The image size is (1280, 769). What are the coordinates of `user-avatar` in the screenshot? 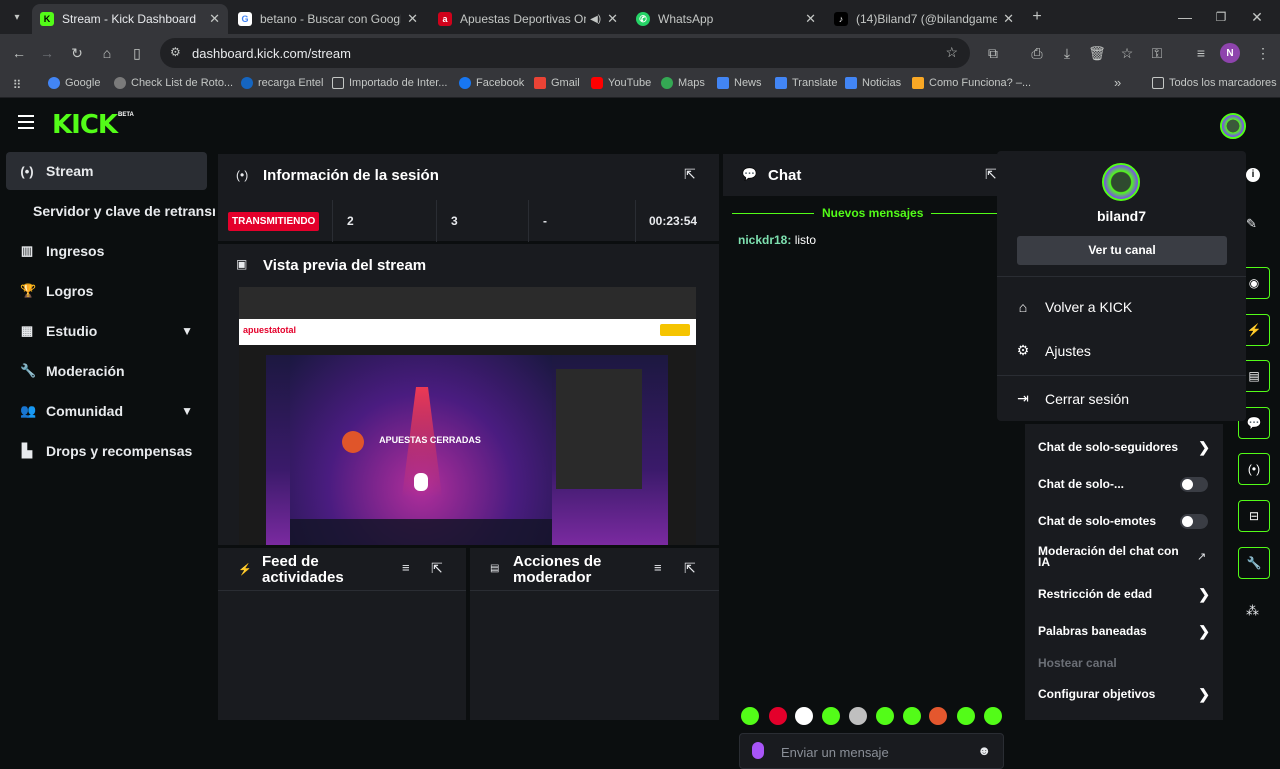 It's located at (1233, 126).